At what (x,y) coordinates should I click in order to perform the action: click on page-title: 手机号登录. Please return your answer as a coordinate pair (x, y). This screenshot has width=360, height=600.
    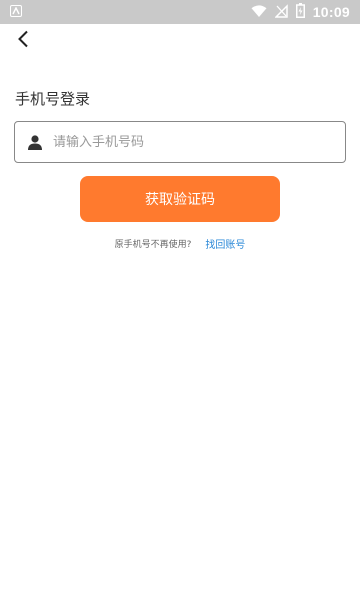
    Looking at the image, I should click on (53, 99).